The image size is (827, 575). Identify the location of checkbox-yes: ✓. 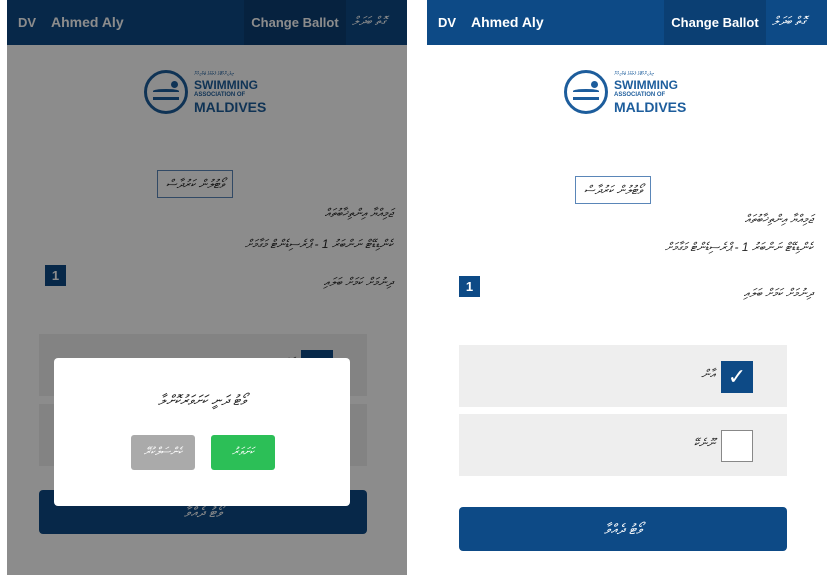
(737, 377).